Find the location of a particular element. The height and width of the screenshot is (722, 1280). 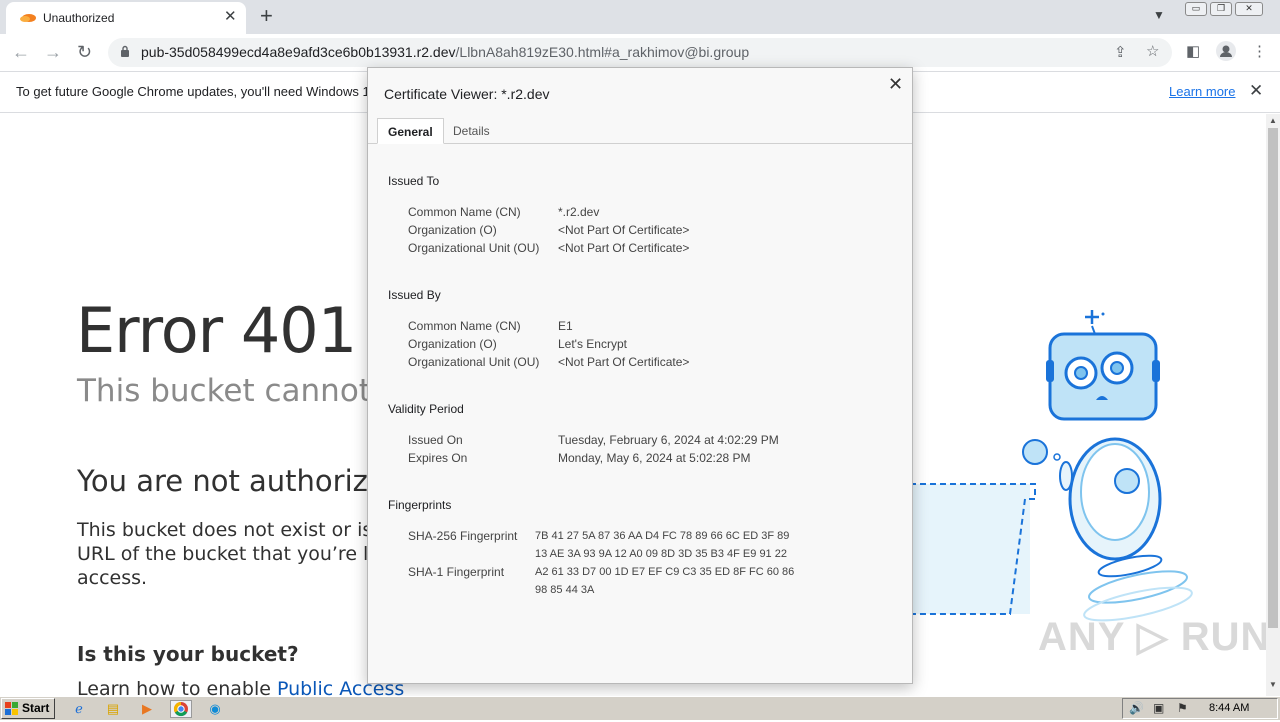

learn-more-link: Learn more is located at coordinates (1202, 91).